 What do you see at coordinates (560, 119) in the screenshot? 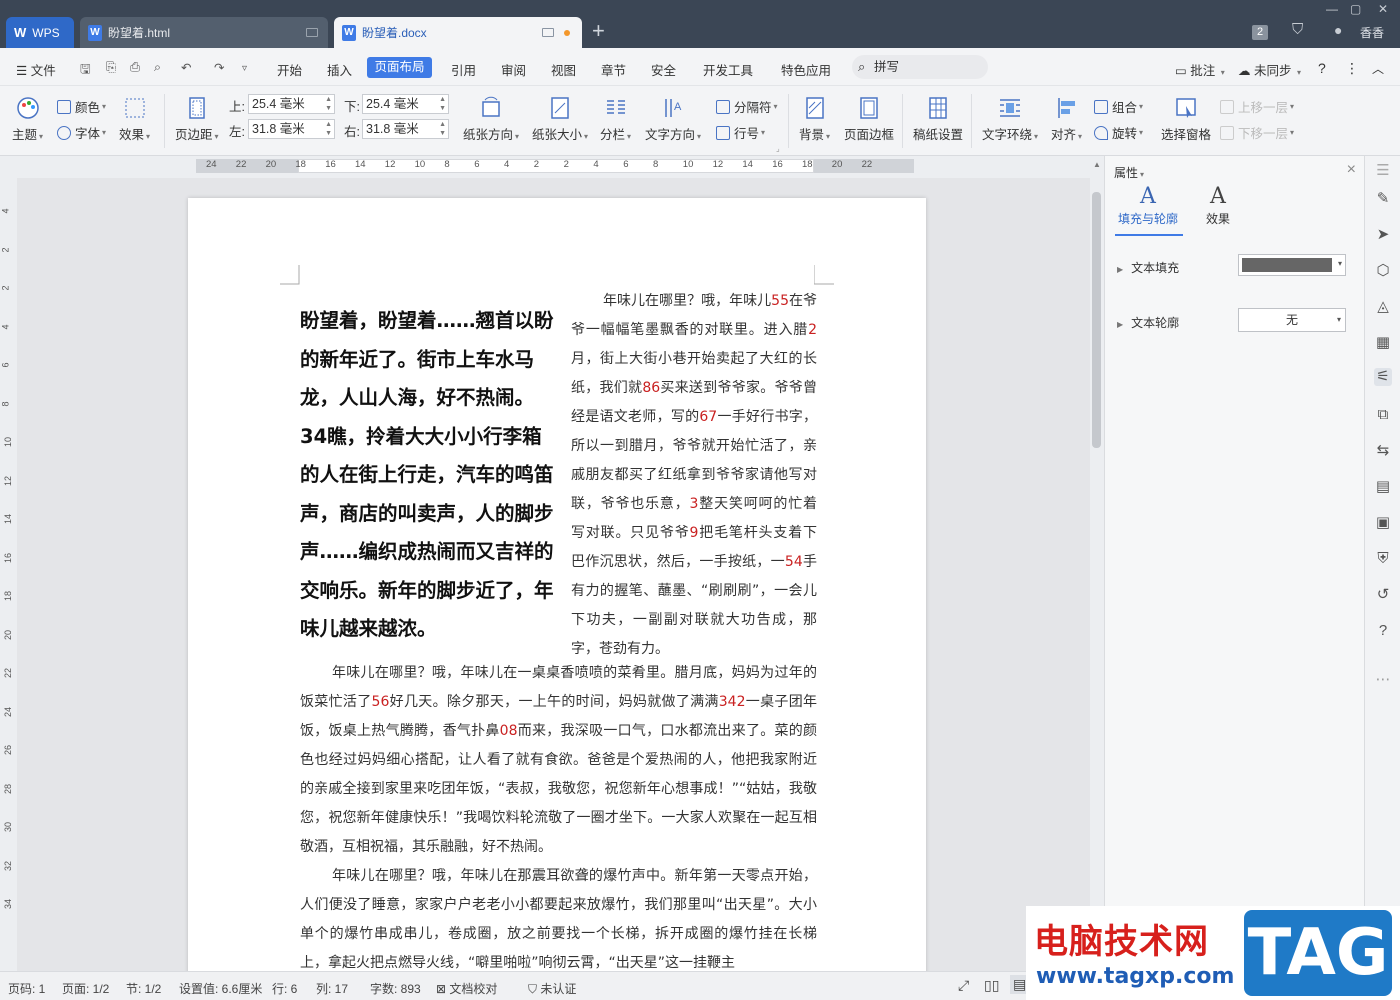
I see `size-button: 纸张大小 ▾` at bounding box center [560, 119].